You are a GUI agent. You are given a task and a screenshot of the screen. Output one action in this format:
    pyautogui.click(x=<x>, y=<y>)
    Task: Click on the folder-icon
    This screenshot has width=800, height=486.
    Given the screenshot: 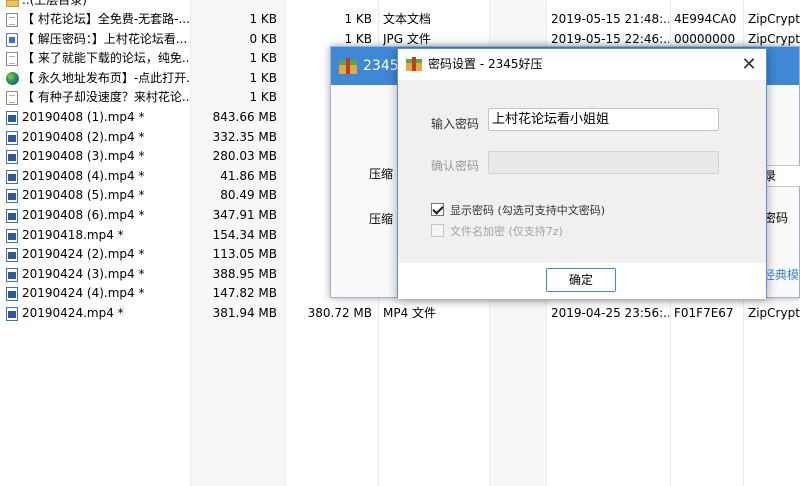 What is the action you would take?
    pyautogui.click(x=12, y=3)
    